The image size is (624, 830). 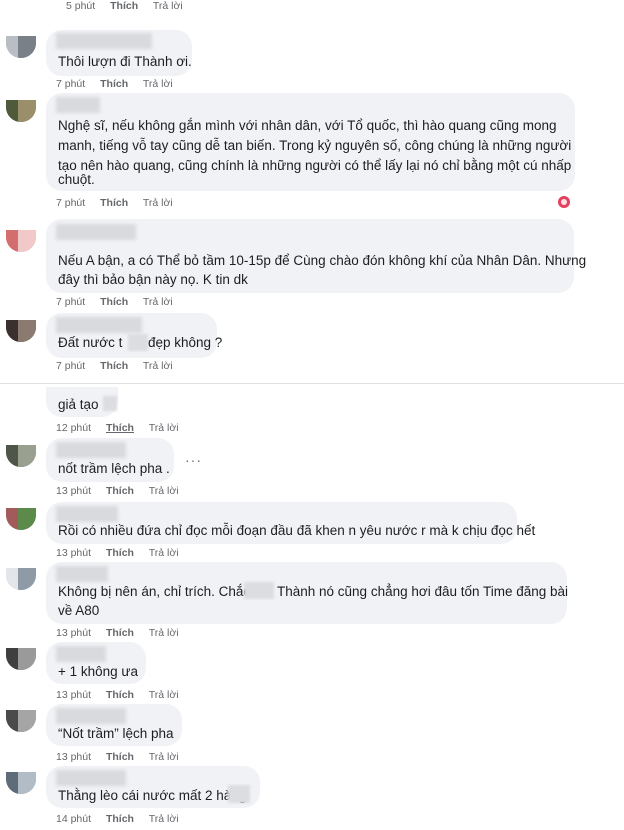 What do you see at coordinates (76, 179) in the screenshot?
I see `comment-text: chuột.` at bounding box center [76, 179].